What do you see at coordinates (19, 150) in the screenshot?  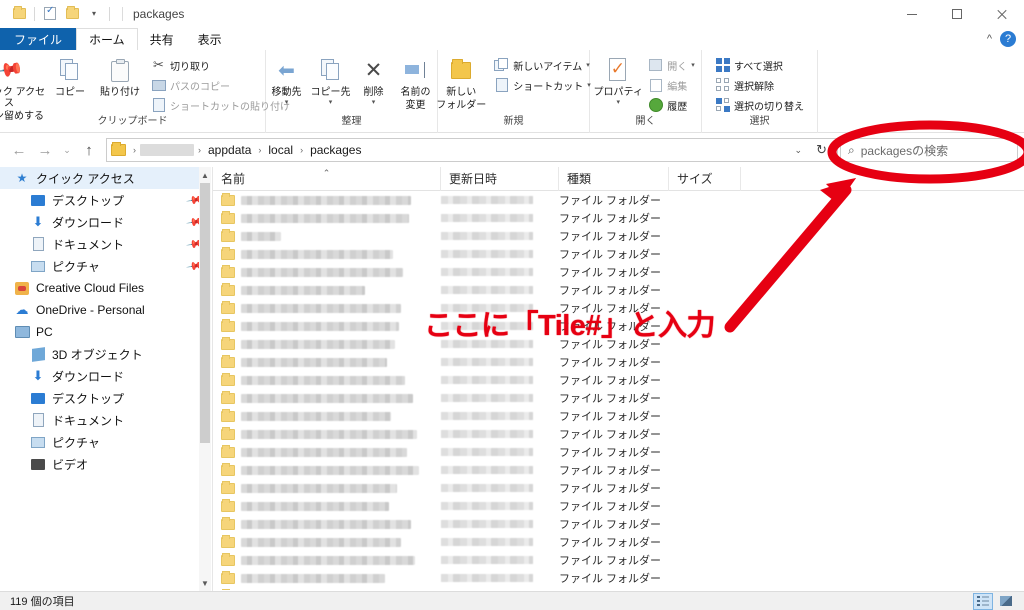 I see `back-button: ←` at bounding box center [19, 150].